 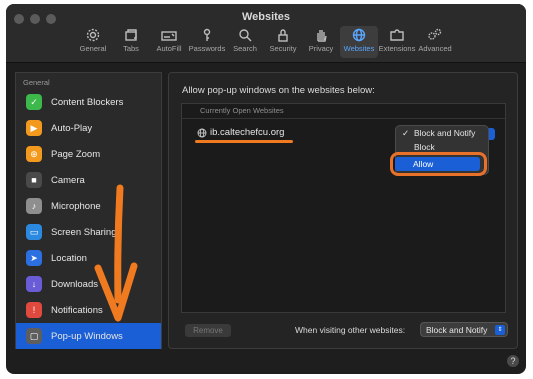 What do you see at coordinates (350, 330) in the screenshot?
I see `other-websites-label: When visiting other websites:` at bounding box center [350, 330].